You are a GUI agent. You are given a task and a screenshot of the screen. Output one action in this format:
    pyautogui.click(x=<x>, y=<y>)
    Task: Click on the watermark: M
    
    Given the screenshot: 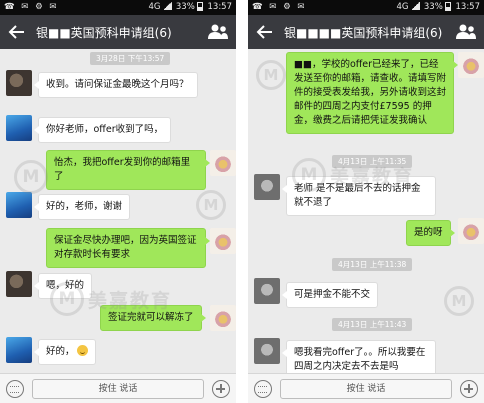 What is the action you would take?
    pyautogui.click(x=31, y=177)
    